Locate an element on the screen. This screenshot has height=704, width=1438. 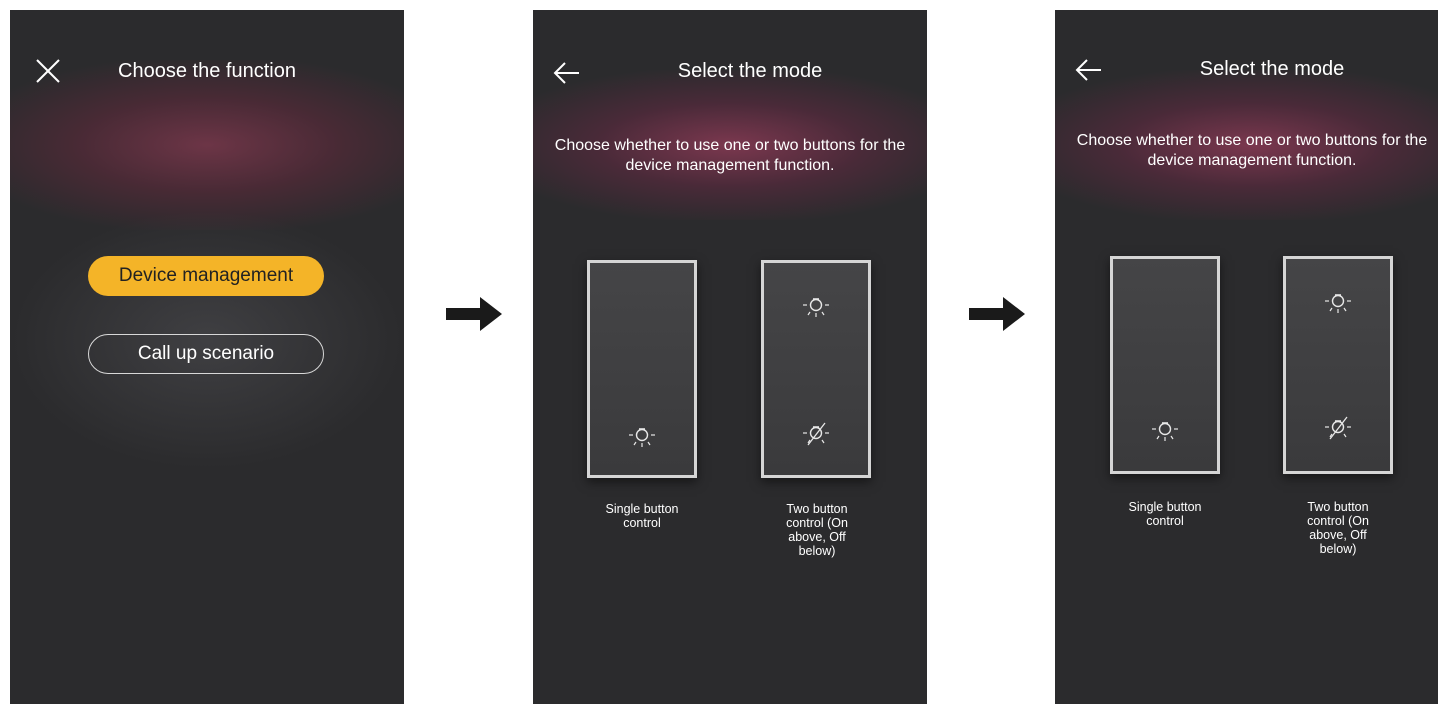
page-title: Choose the function is located at coordinates (207, 71).